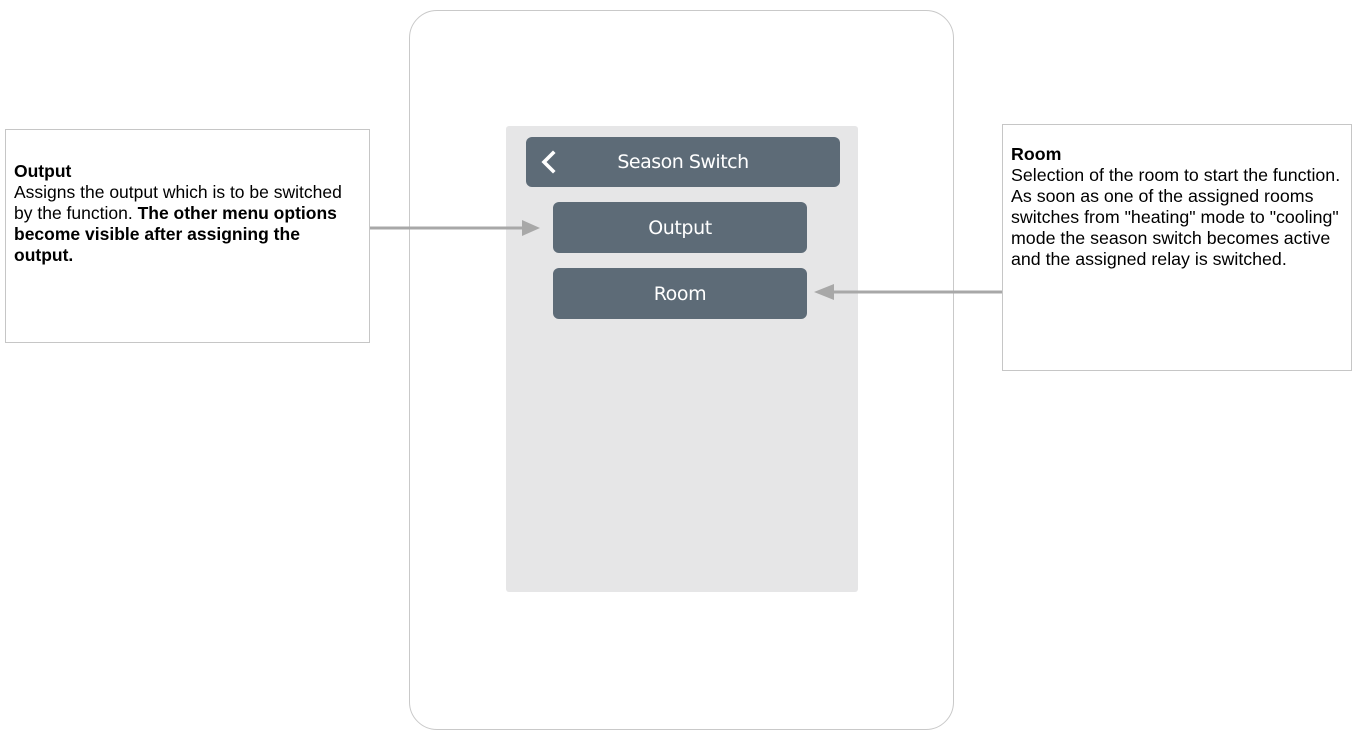  Describe the element at coordinates (908, 292) in the screenshot. I see `room-connector-arrow` at that location.